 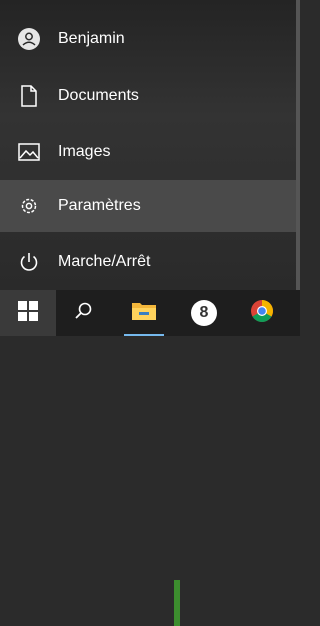 I want to click on power-button: Marche/Arrêt, so click(x=150, y=262).